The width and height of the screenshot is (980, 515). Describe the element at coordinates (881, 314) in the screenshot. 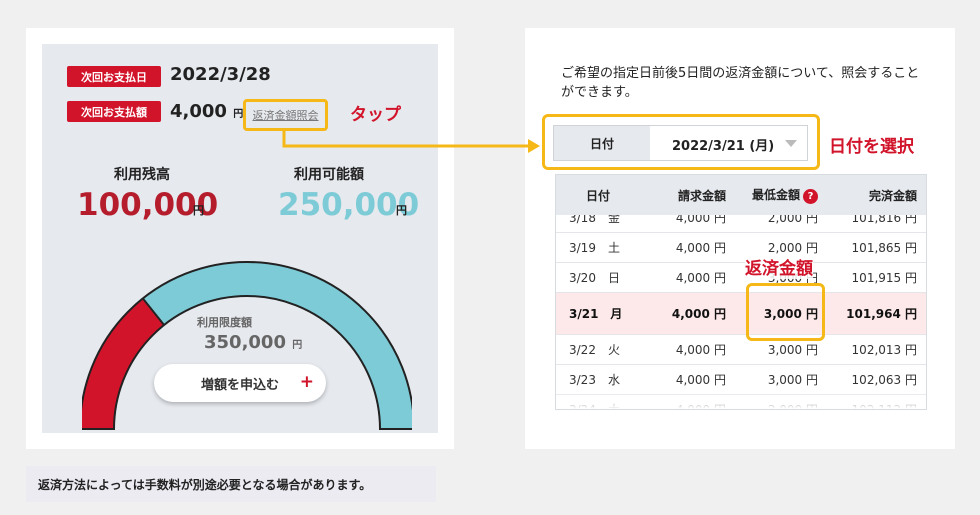

I see `cell-payoff: 101,964 円` at that location.